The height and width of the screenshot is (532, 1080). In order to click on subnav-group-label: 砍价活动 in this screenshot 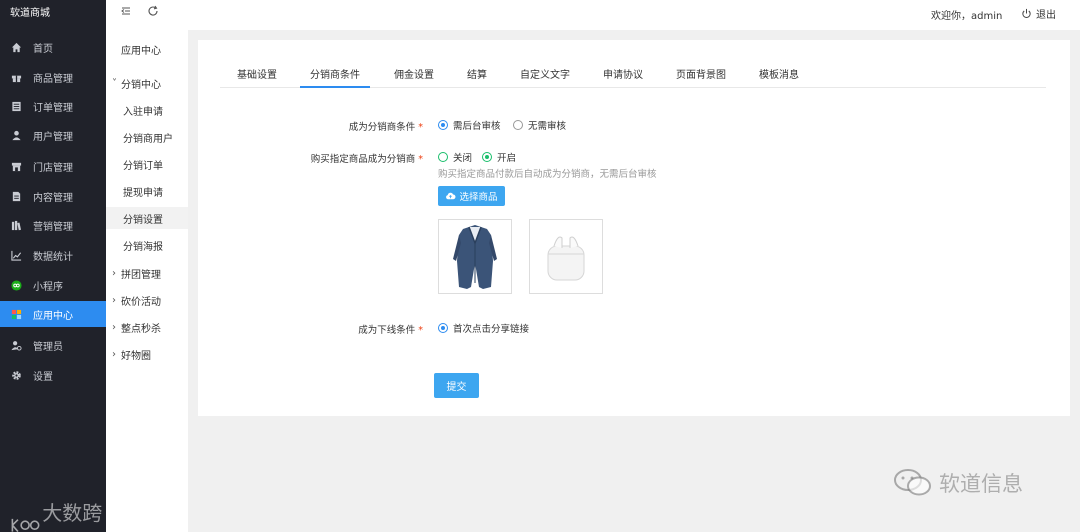, I will do `click(141, 302)`.